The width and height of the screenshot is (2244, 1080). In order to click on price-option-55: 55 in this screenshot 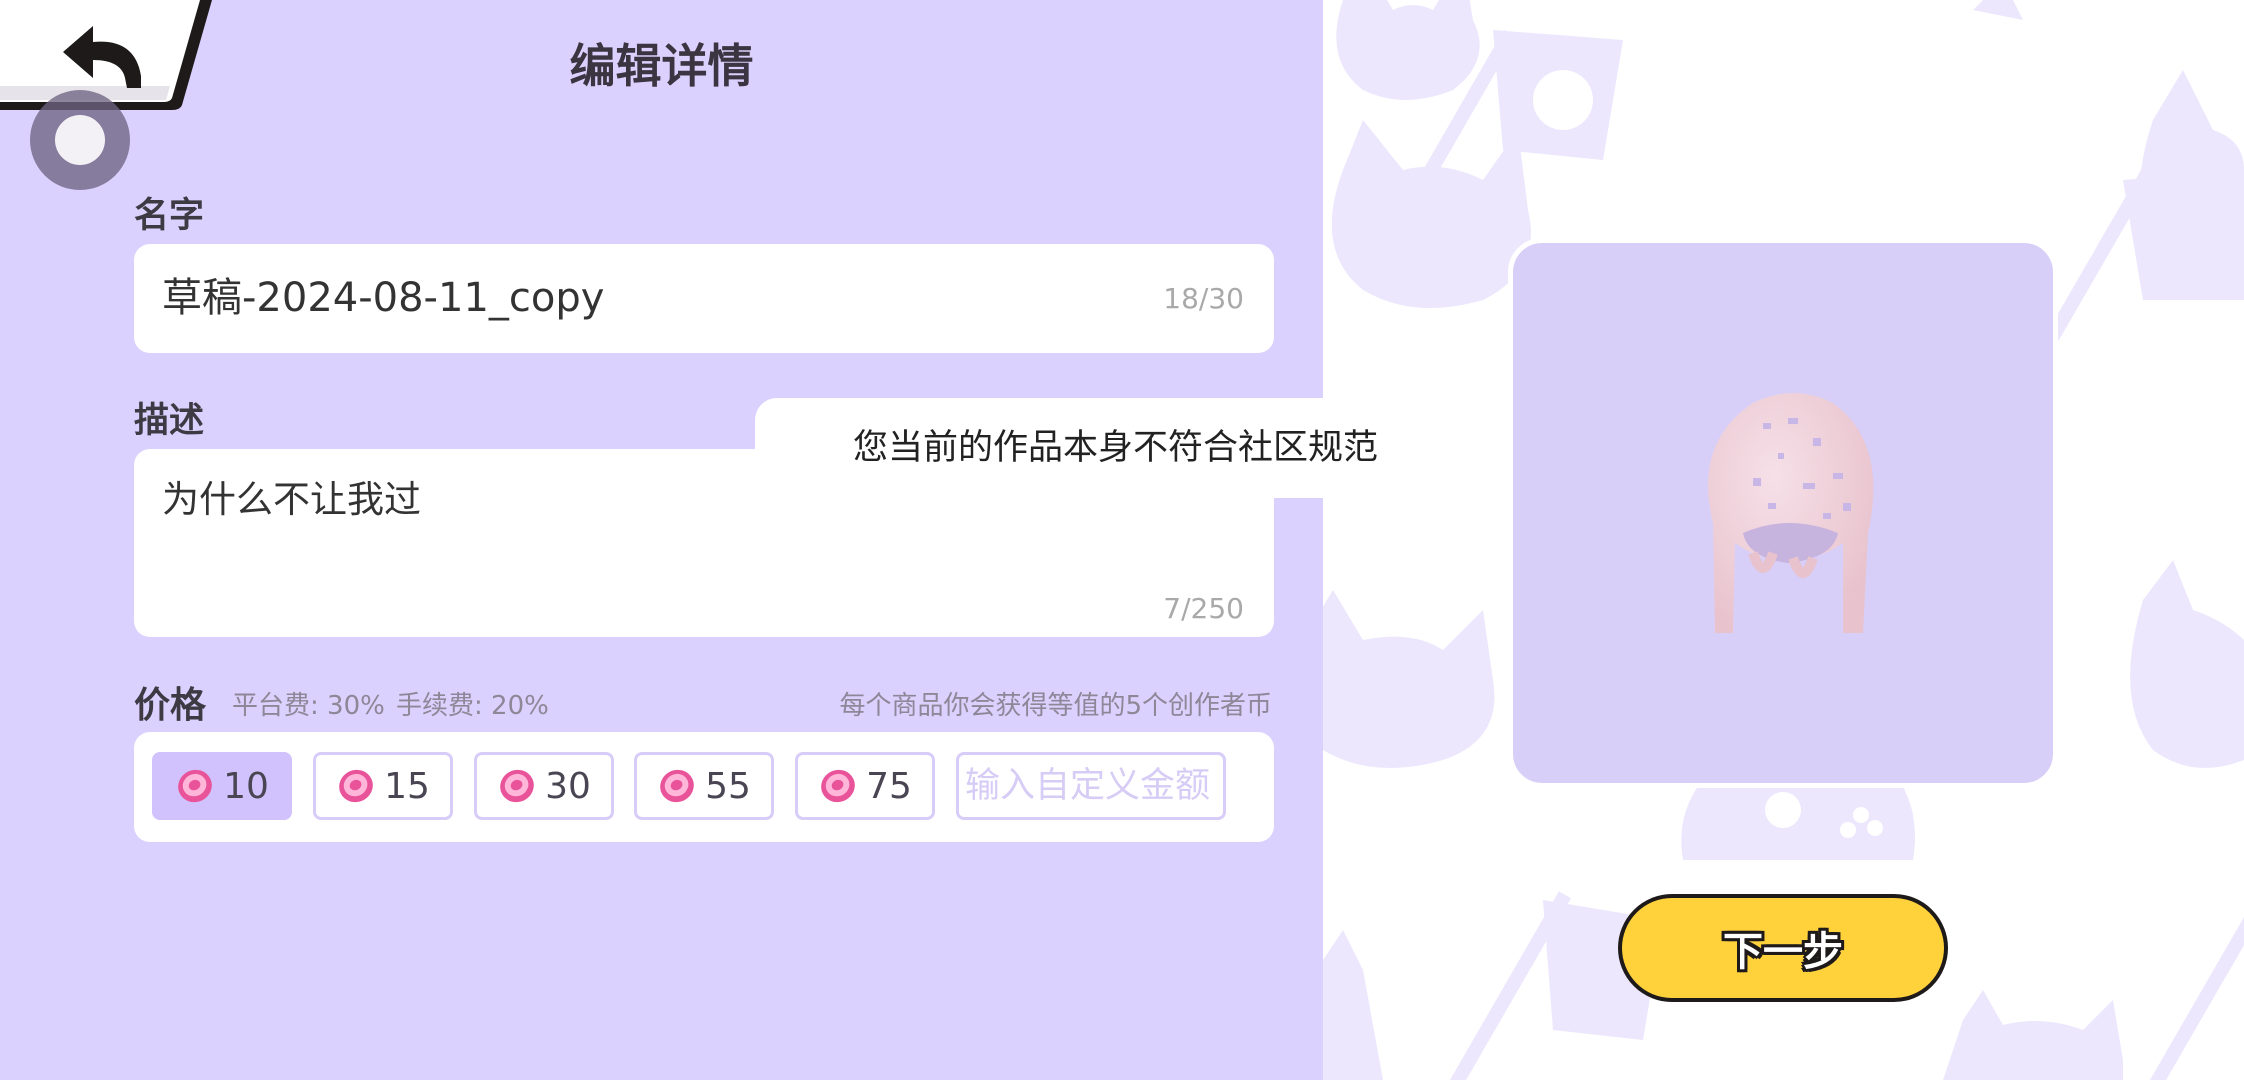, I will do `click(704, 786)`.